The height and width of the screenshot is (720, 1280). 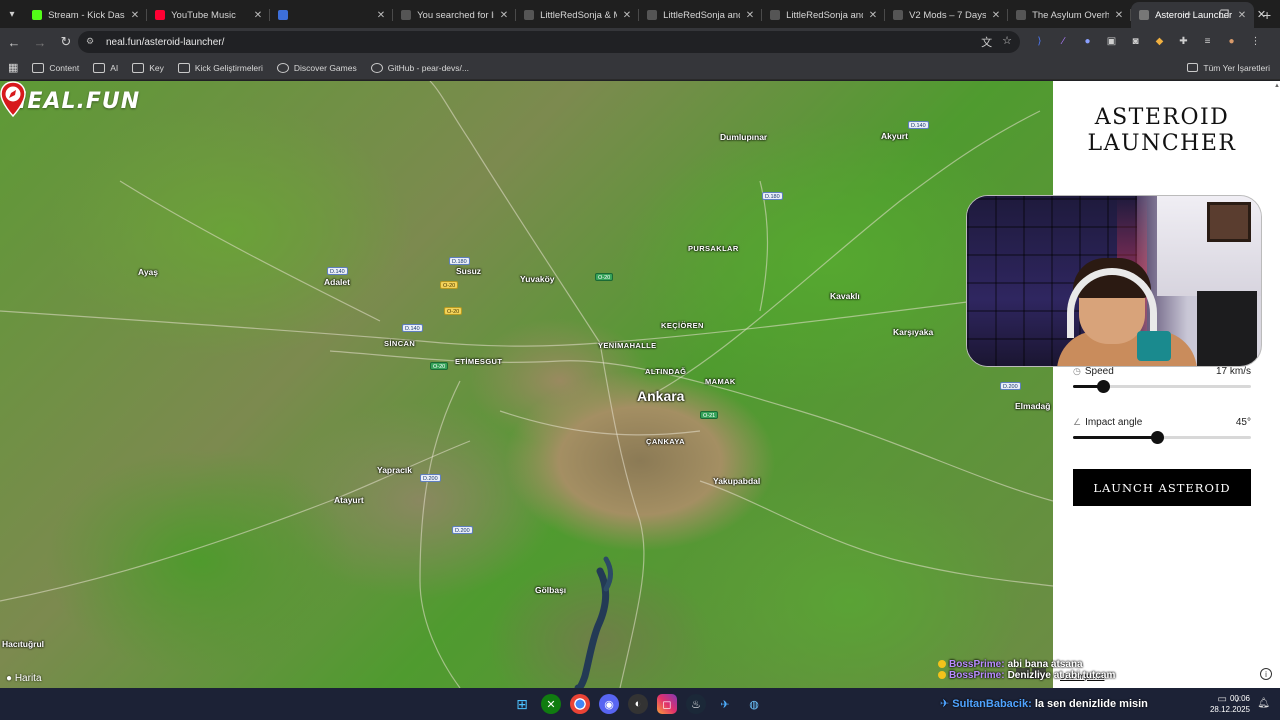 I want to click on maximize-button: ❐, so click(x=1224, y=14).